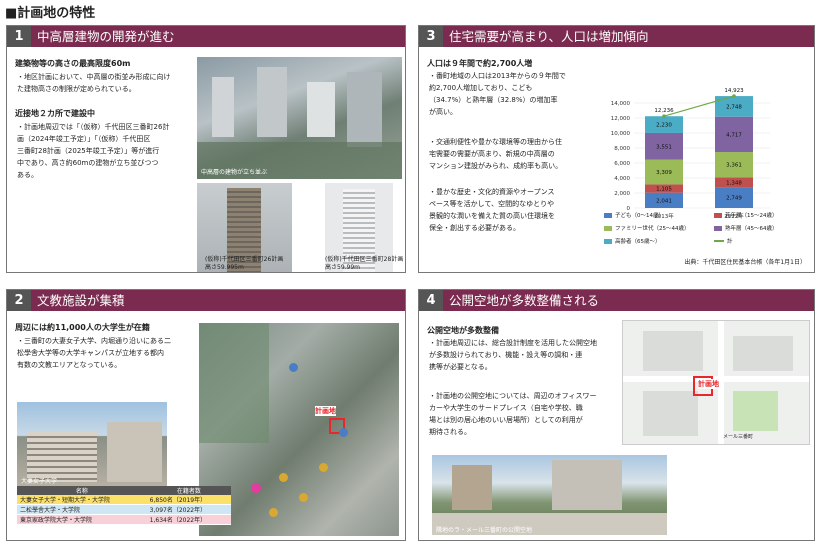 The image size is (821, 545). I want to click on y-tick-label: 4,000, so click(622, 179).